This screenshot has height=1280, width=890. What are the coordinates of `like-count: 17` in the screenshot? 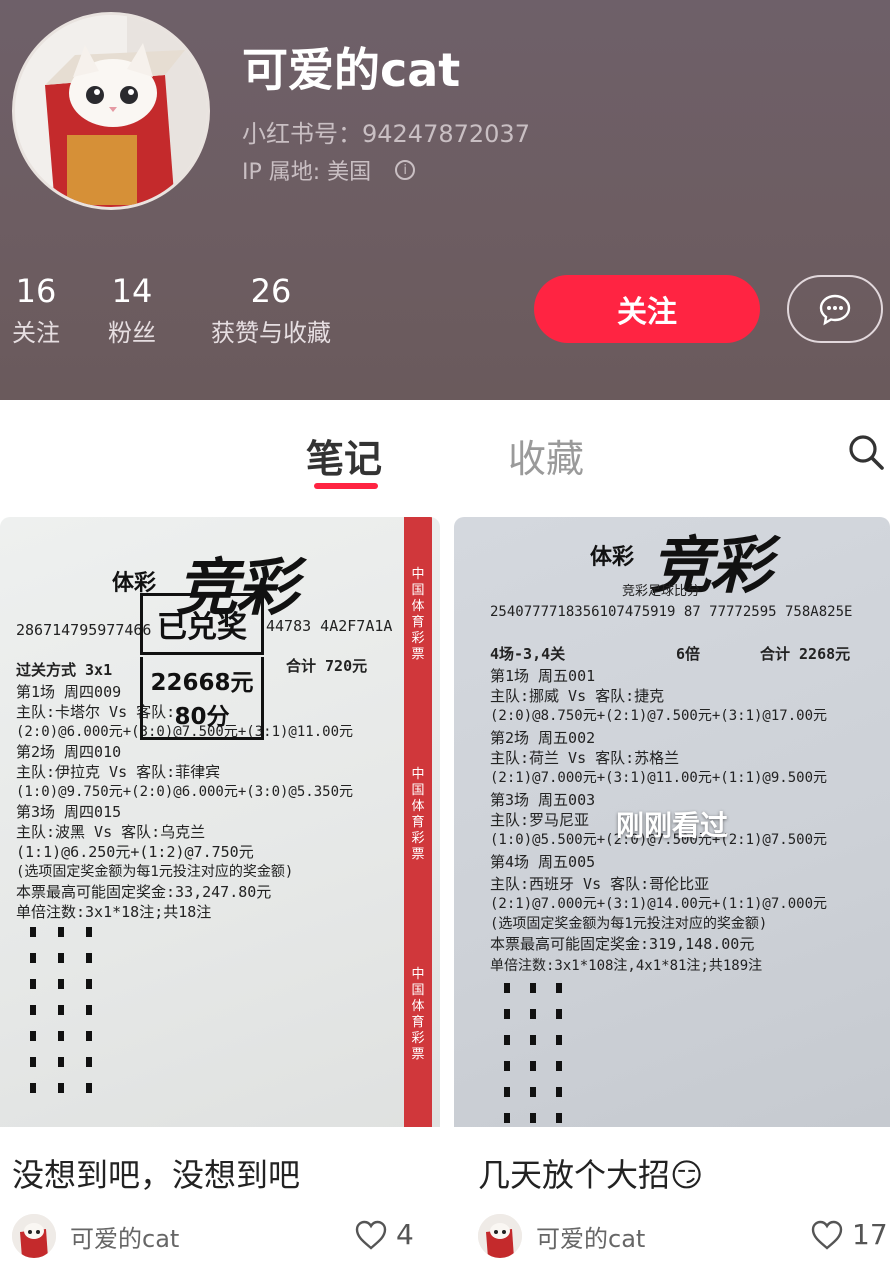 It's located at (870, 1234).